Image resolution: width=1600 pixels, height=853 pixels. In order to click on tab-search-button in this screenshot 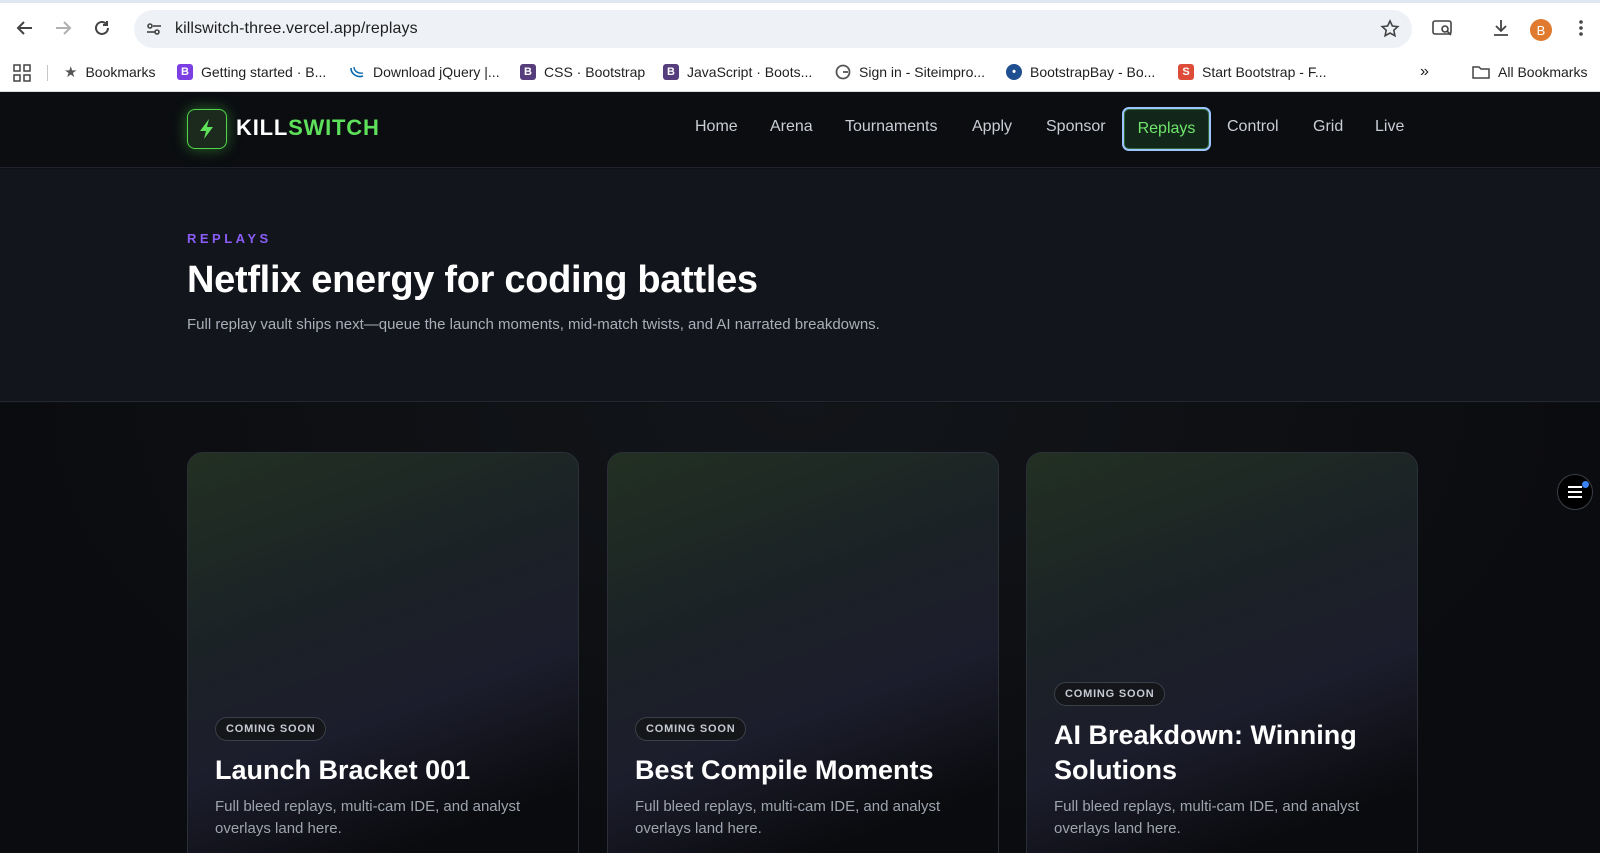, I will do `click(1443, 28)`.